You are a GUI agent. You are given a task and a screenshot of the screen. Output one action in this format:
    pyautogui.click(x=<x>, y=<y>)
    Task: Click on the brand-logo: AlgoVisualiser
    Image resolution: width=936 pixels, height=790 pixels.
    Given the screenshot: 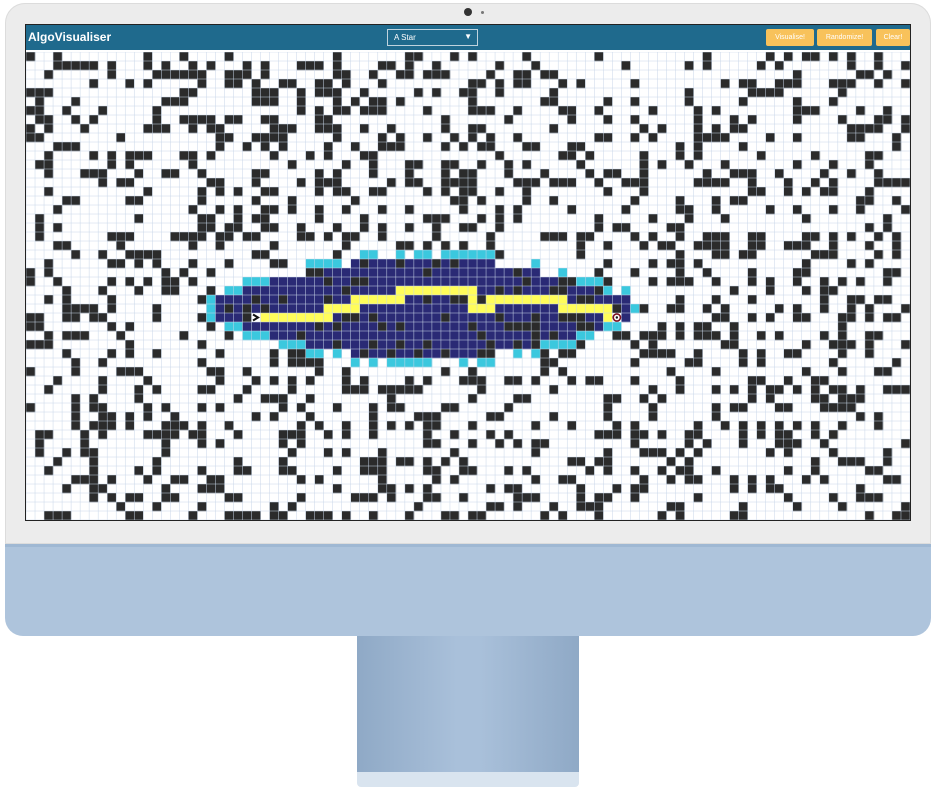 What is the action you would take?
    pyautogui.click(x=69, y=37)
    